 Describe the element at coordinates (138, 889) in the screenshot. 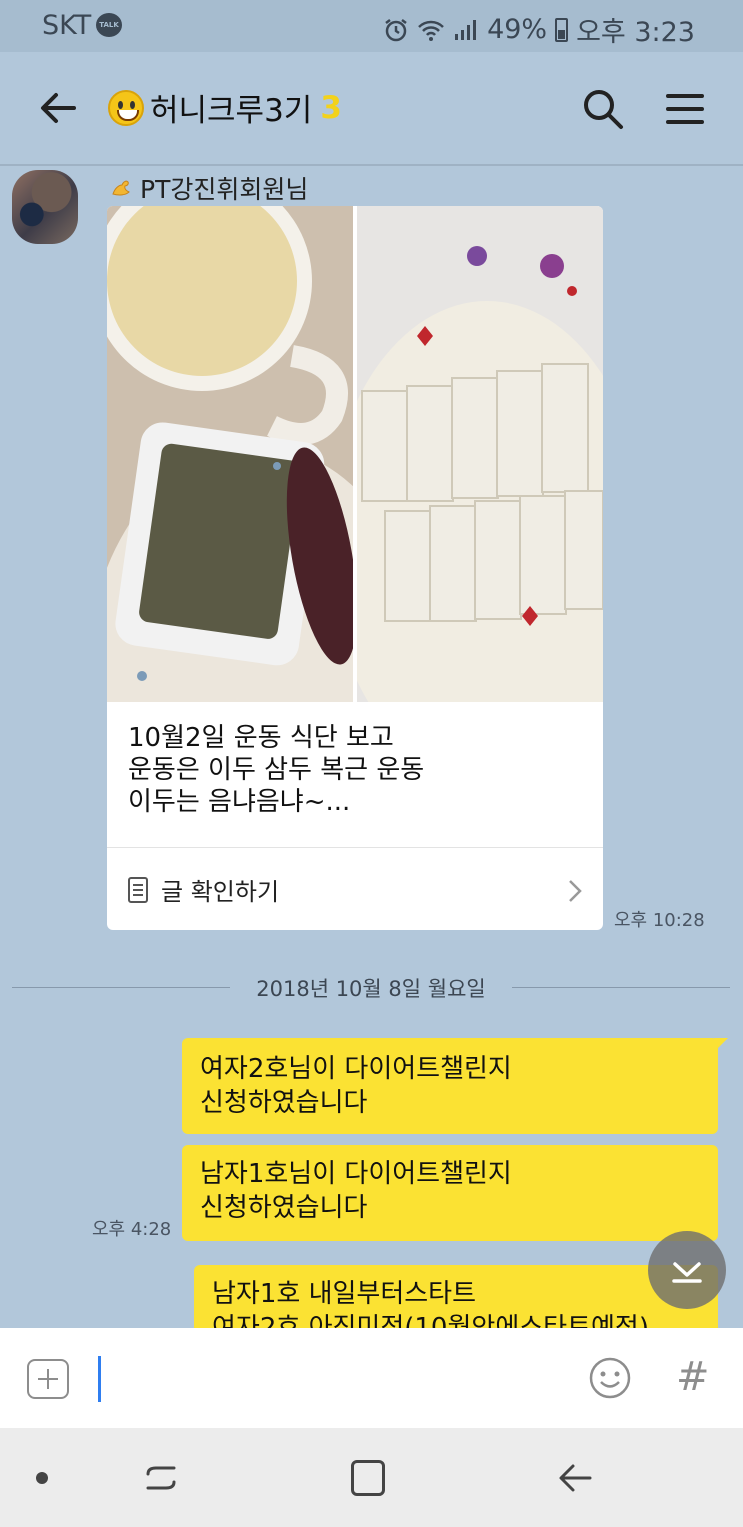

I see `document-icon` at that location.